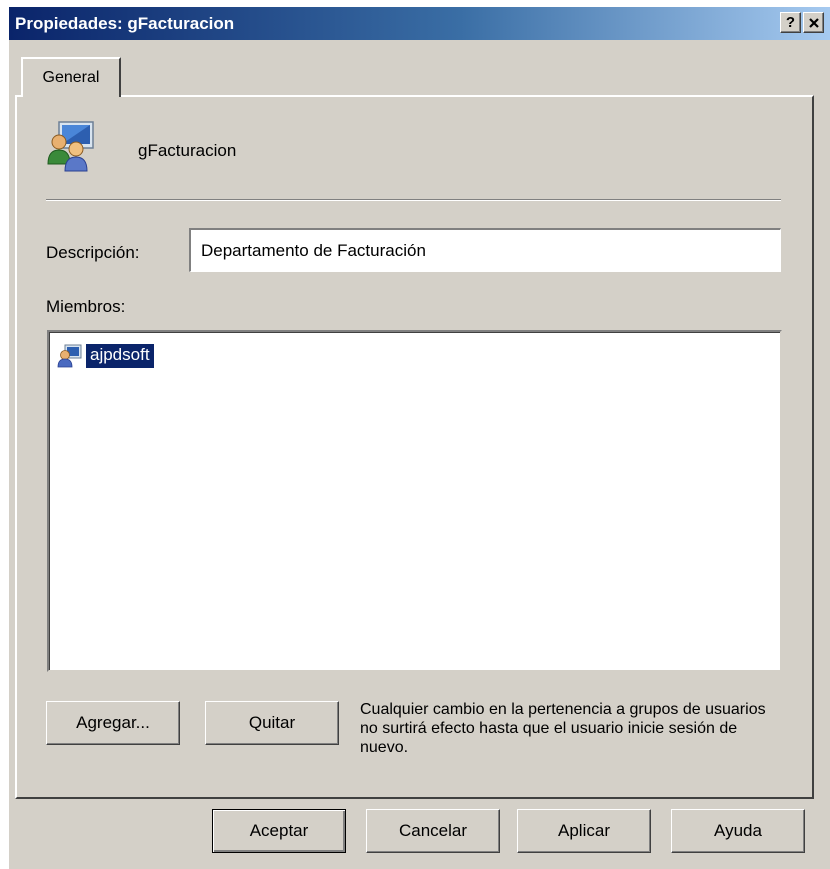 The width and height of the screenshot is (830, 869). Describe the element at coordinates (485, 250) in the screenshot. I see `description-input` at that location.